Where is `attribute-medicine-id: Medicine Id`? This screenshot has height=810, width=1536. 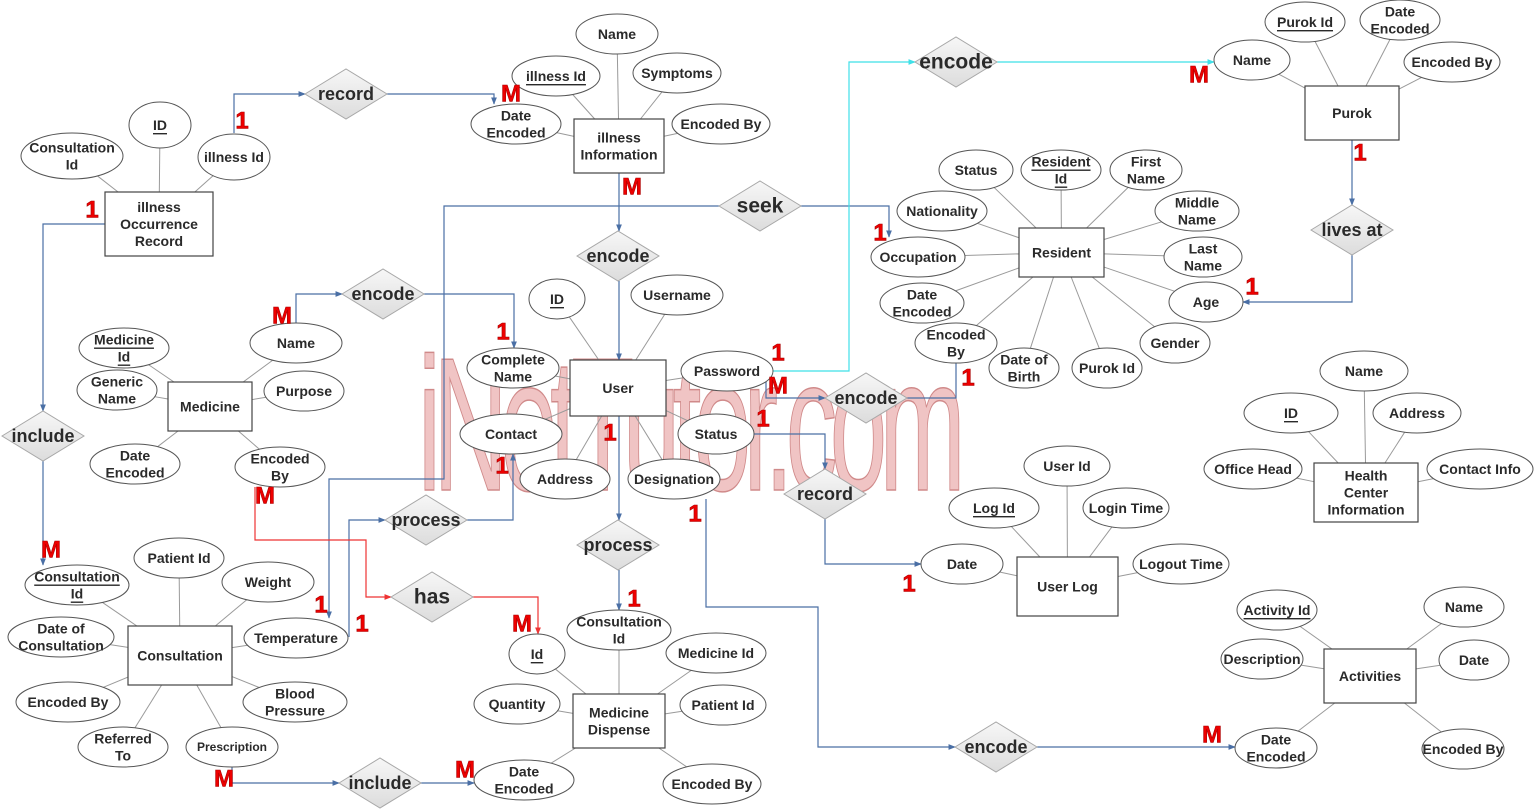 attribute-medicine-id: Medicine Id is located at coordinates (716, 653).